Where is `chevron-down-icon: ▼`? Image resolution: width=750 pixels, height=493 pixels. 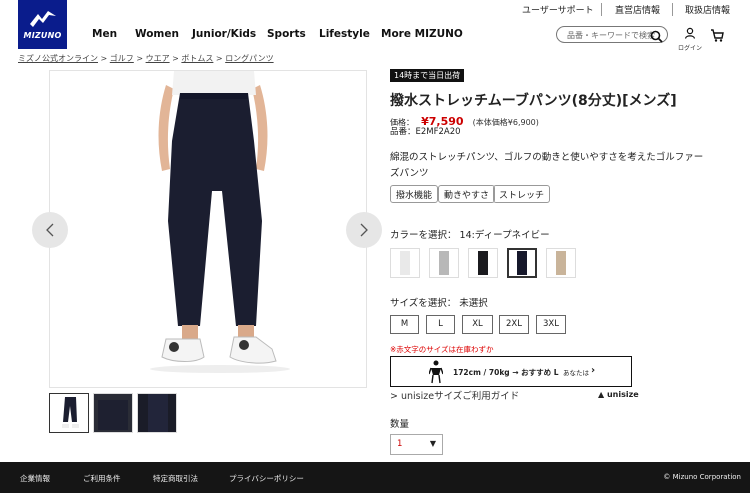 chevron-down-icon: ▼ is located at coordinates (432, 443).